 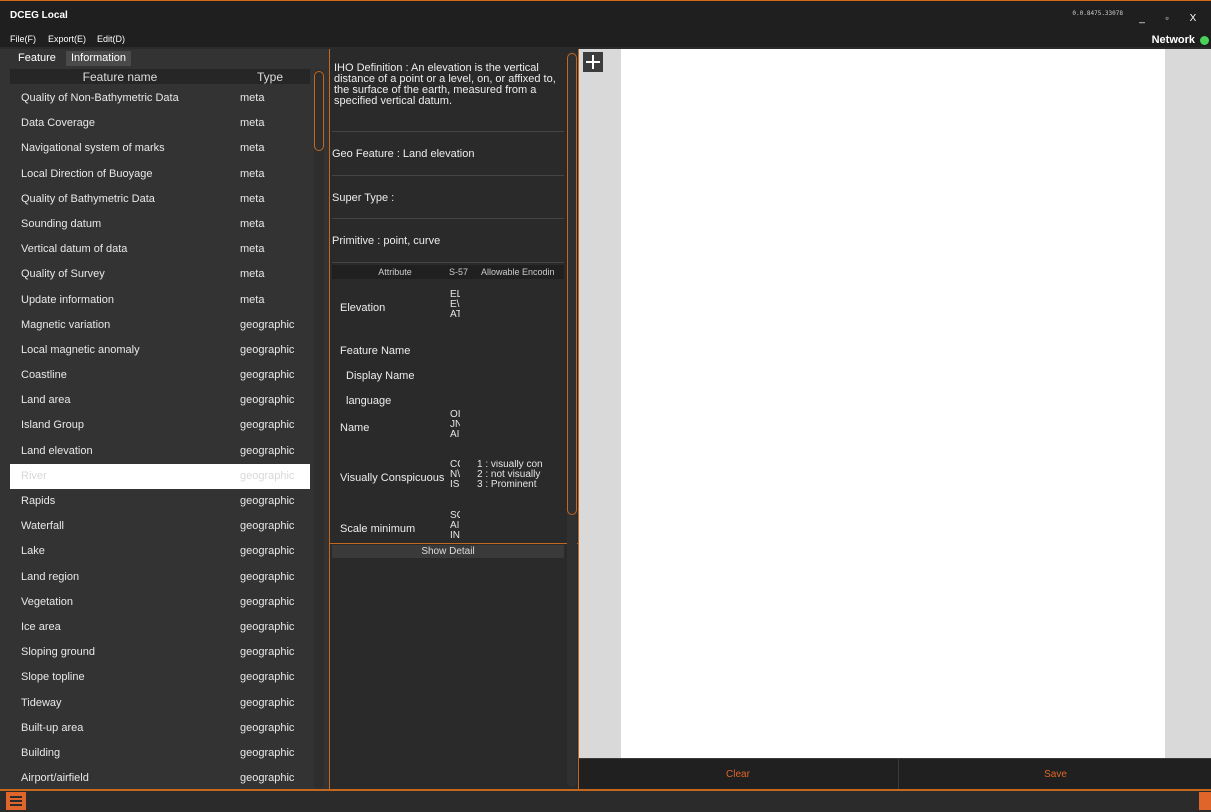 I want to click on table-row: Quality of Non-Bathymetric Data meta, so click(x=160, y=98).